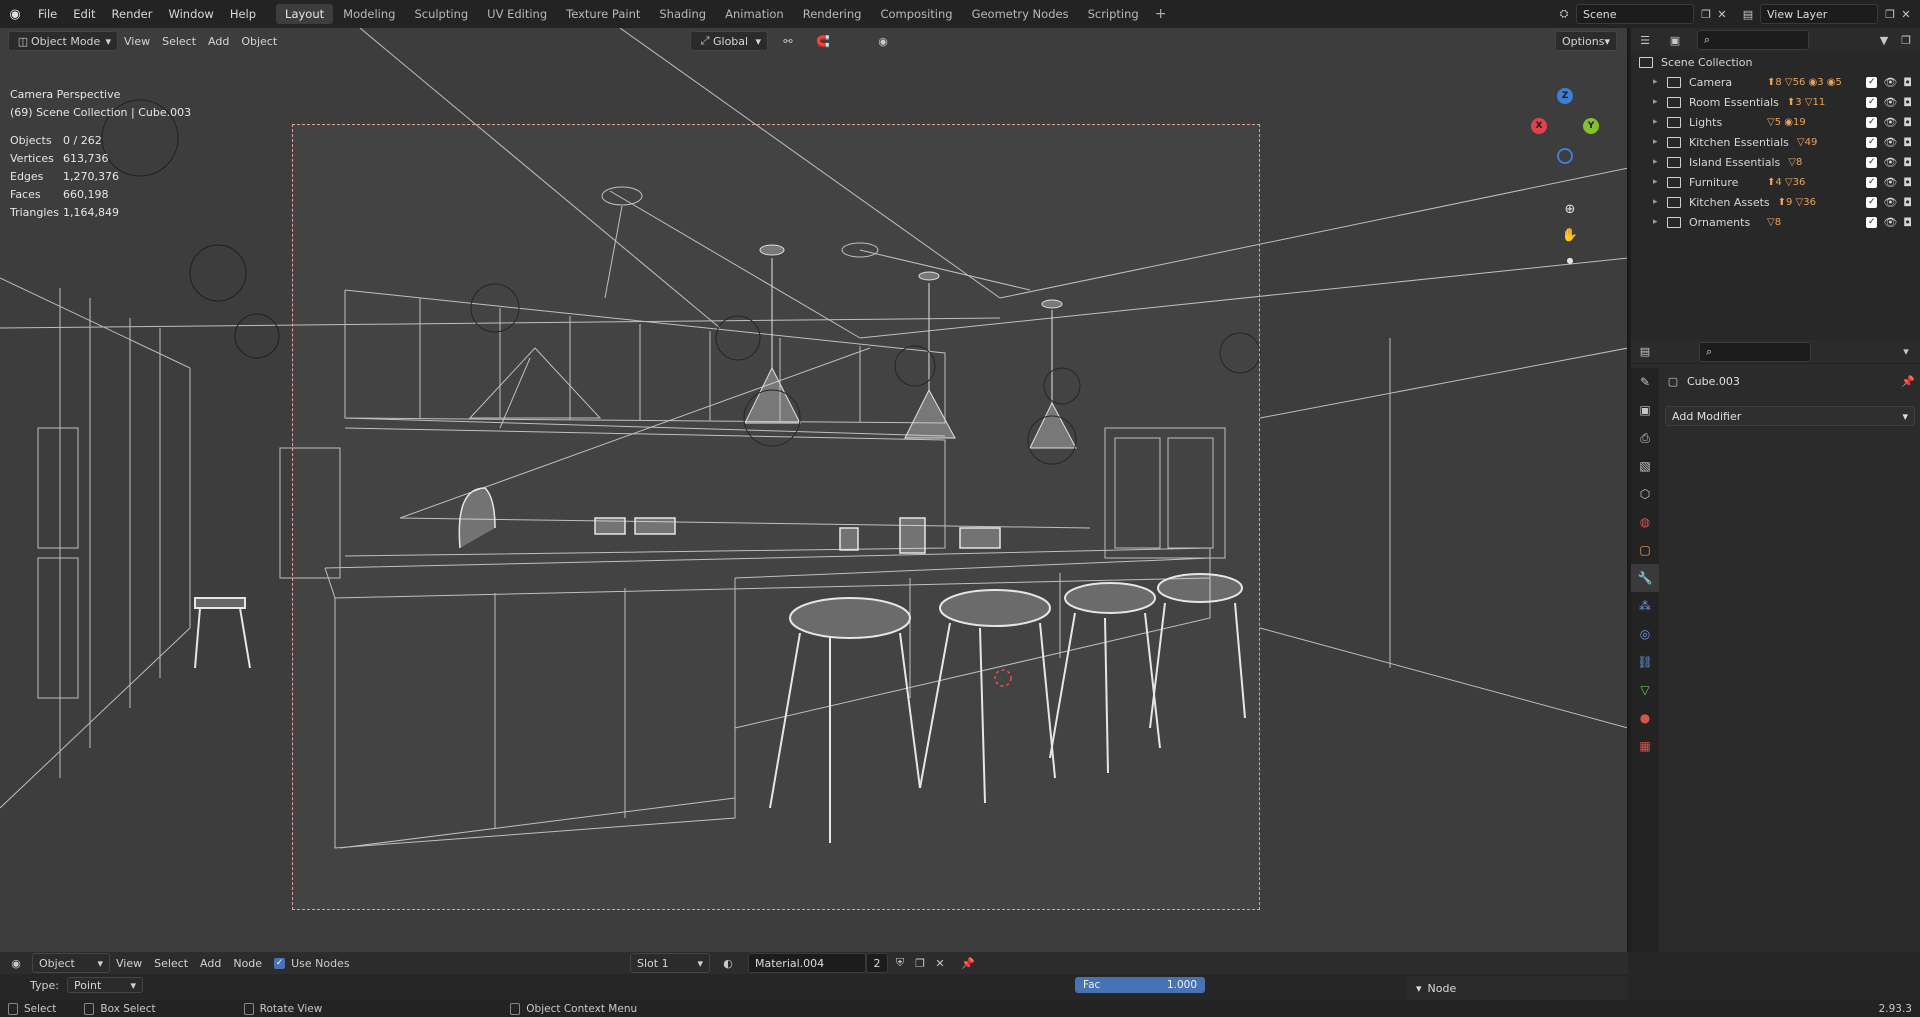 The height and width of the screenshot is (1017, 1920). I want to click on tab-shading: Shading, so click(682, 14).